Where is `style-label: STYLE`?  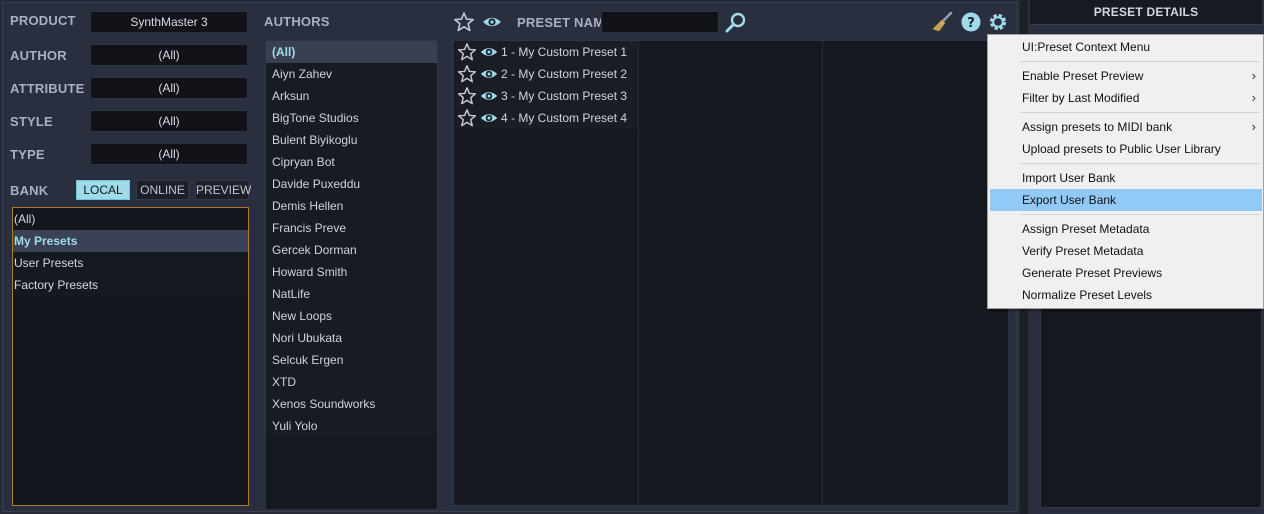
style-label: STYLE is located at coordinates (31, 121).